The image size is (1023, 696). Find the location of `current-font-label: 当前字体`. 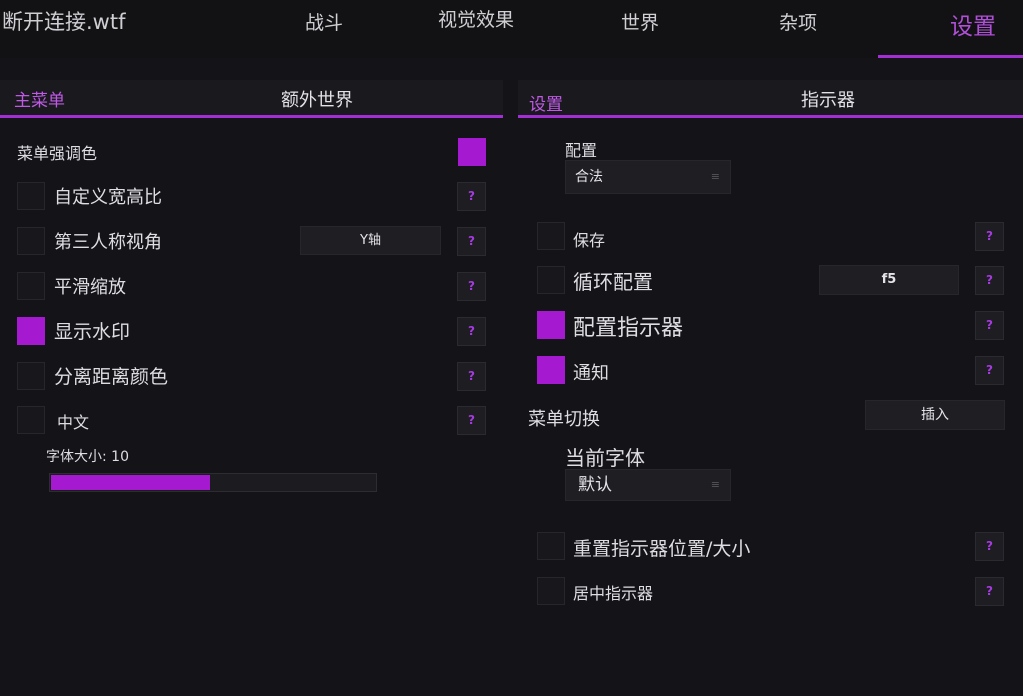

current-font-label: 当前字体 is located at coordinates (605, 458).